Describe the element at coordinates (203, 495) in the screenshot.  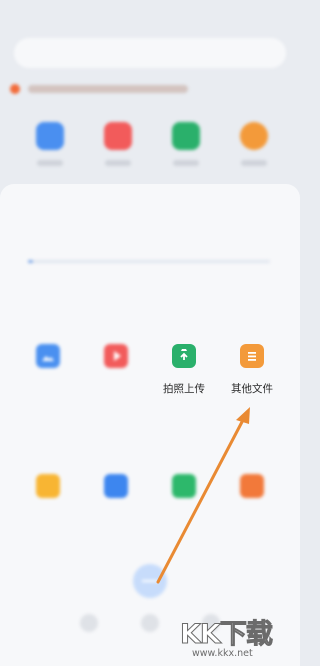
I see `annotation-arrow` at that location.